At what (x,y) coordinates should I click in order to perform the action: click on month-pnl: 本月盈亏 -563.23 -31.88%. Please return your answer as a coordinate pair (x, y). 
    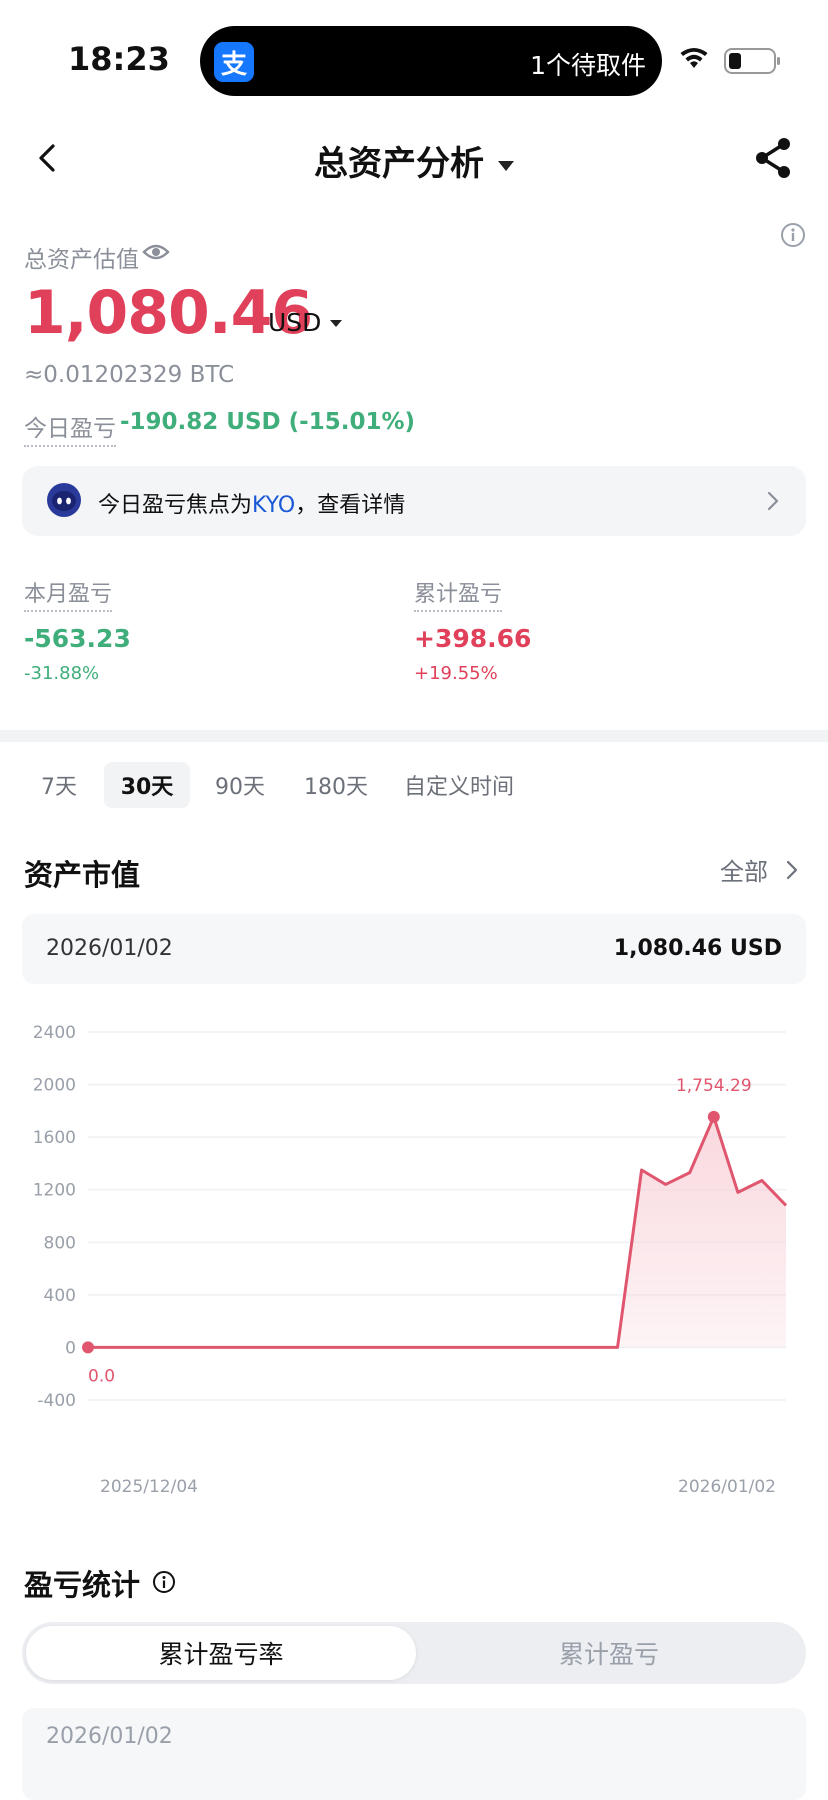
    Looking at the image, I should click on (77, 630).